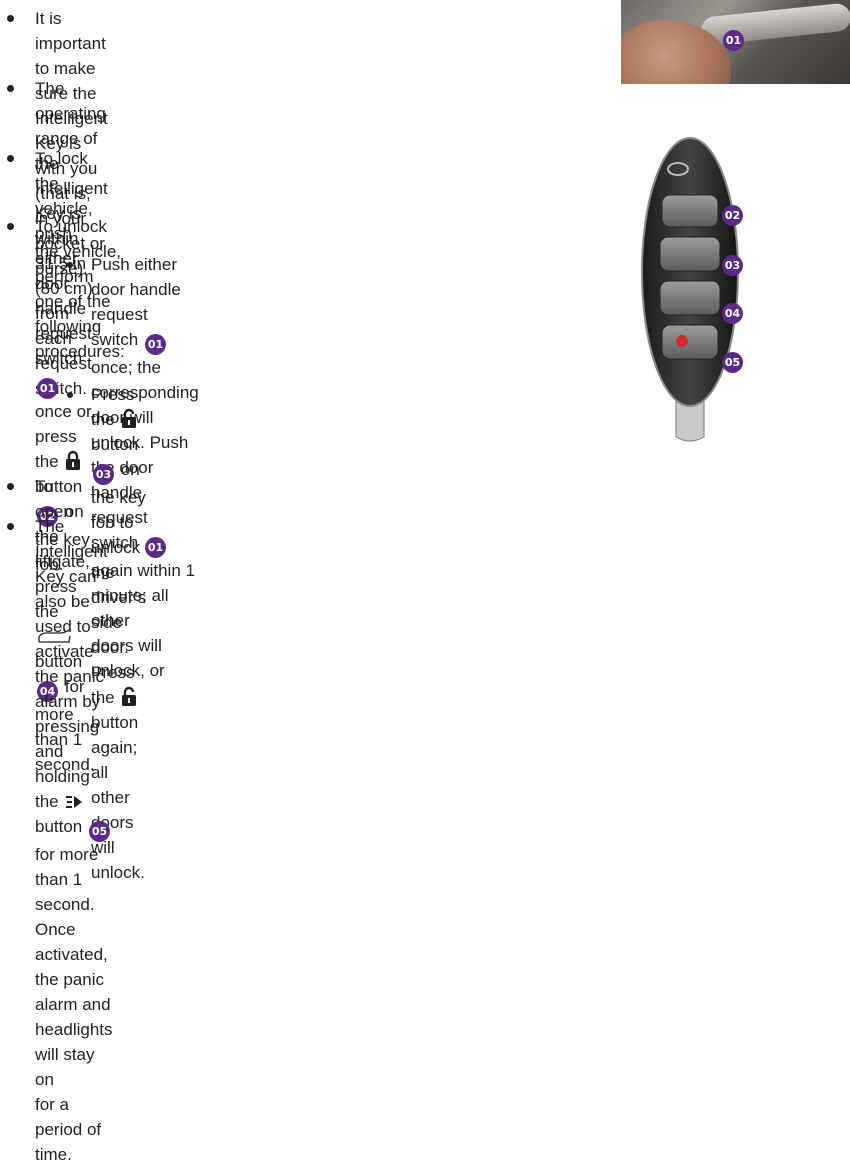 Image resolution: width=850 pixels, height=1167 pixels. I want to click on badge-02: 02, so click(732, 215).